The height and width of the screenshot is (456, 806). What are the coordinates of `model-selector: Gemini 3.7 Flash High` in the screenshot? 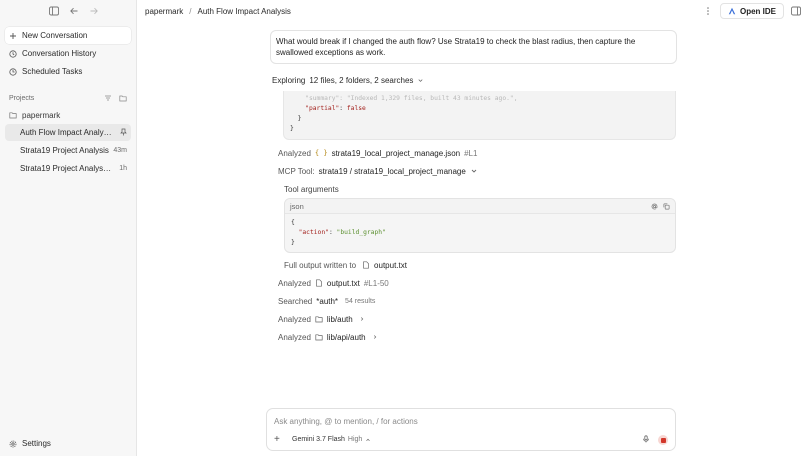 It's located at (331, 439).